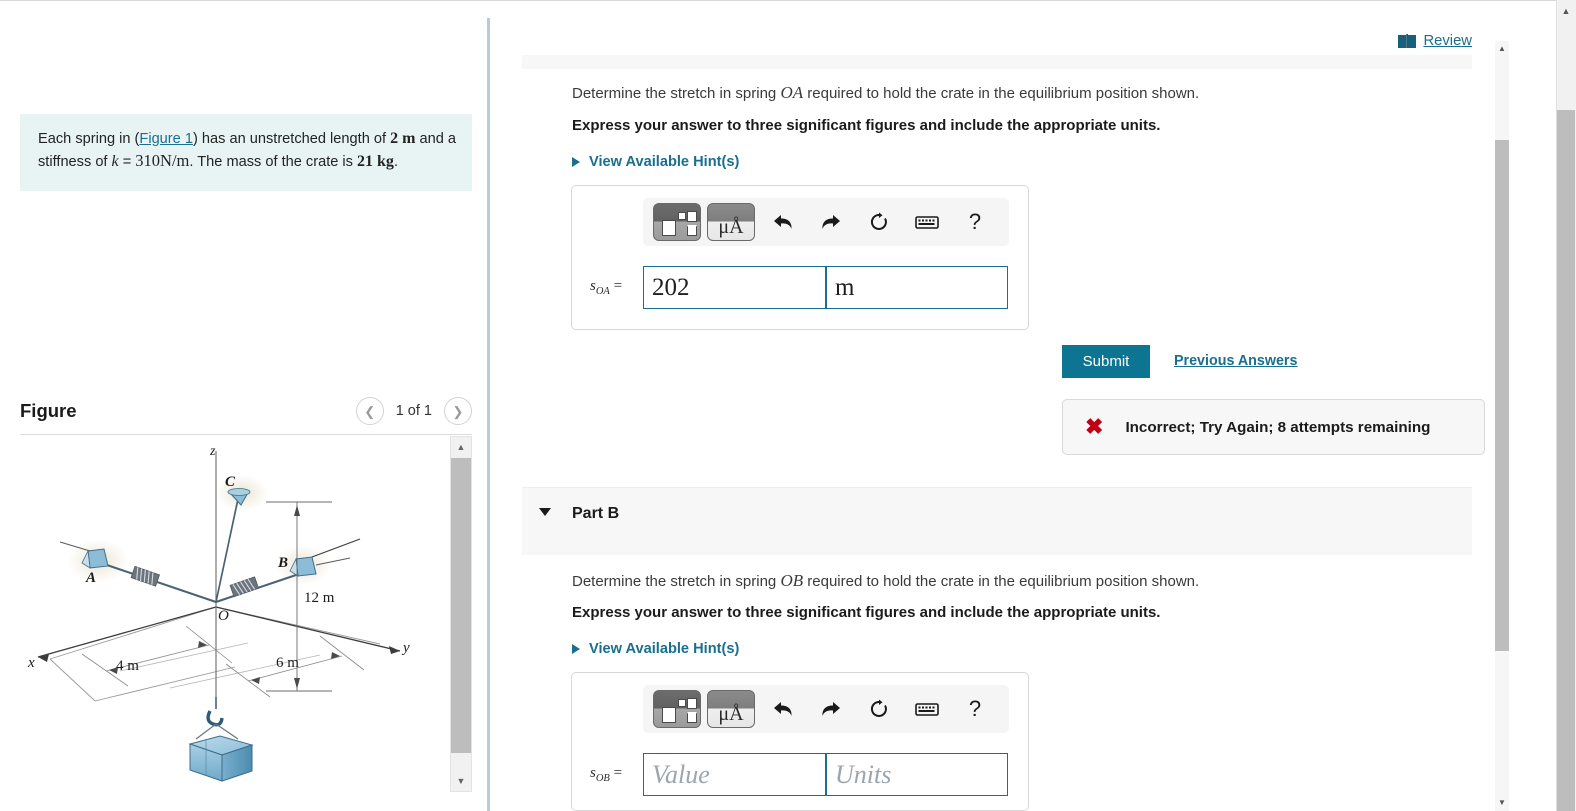 The width and height of the screenshot is (1576, 811). Describe the element at coordinates (1502, 802) in the screenshot. I see `content-scroll-down-icon: ▼` at that location.